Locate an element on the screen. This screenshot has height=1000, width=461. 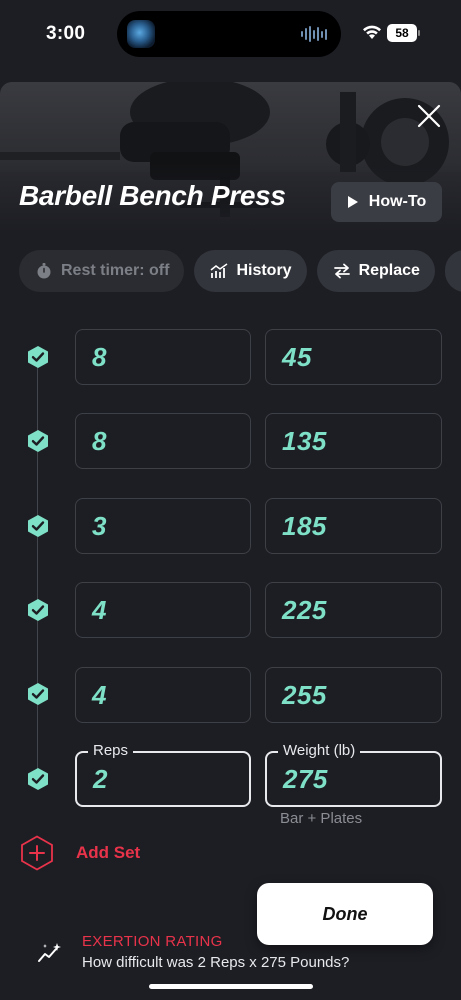
how-to-label: How-To is located at coordinates (397, 201).